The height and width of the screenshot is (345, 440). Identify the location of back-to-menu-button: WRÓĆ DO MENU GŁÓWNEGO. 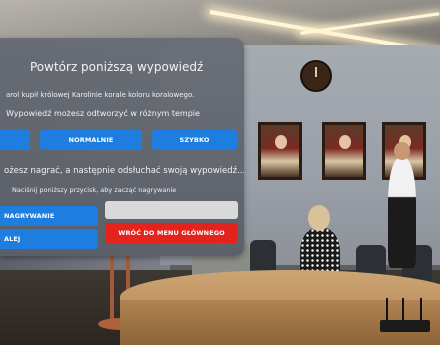
(171, 233).